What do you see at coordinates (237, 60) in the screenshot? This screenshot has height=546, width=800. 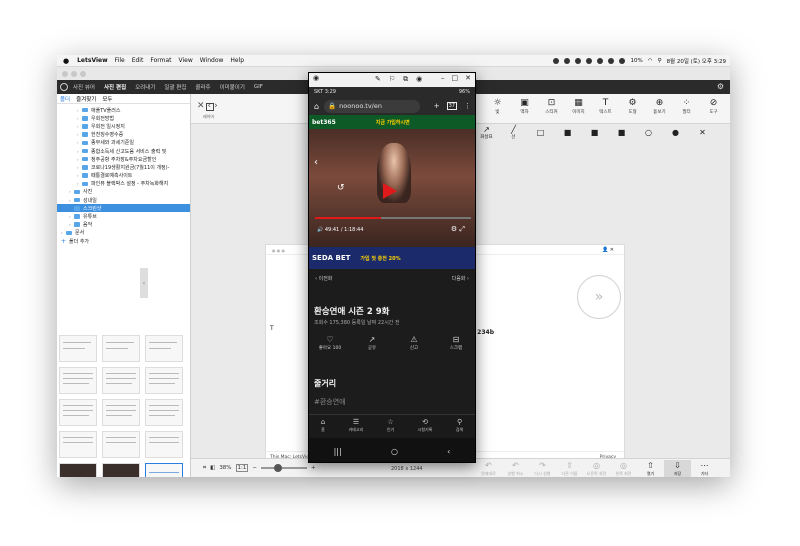 I see `menu-help: Help` at bounding box center [237, 60].